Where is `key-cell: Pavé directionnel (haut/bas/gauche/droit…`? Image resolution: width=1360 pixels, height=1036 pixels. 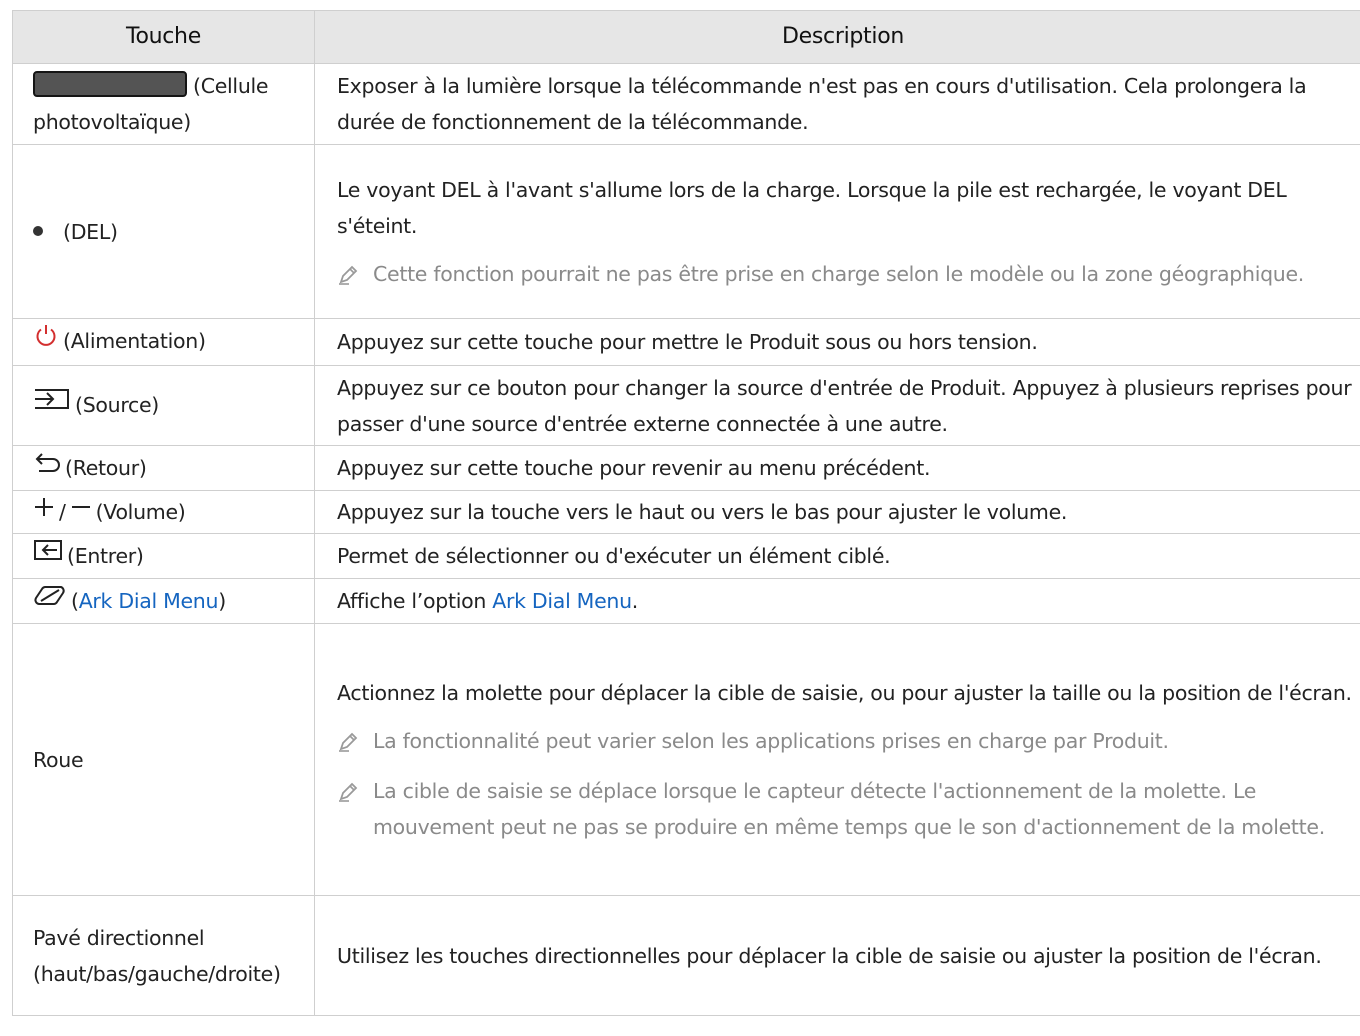
key-cell: Pavé directionnel (haut/bas/gauche/droit… is located at coordinates (163, 955).